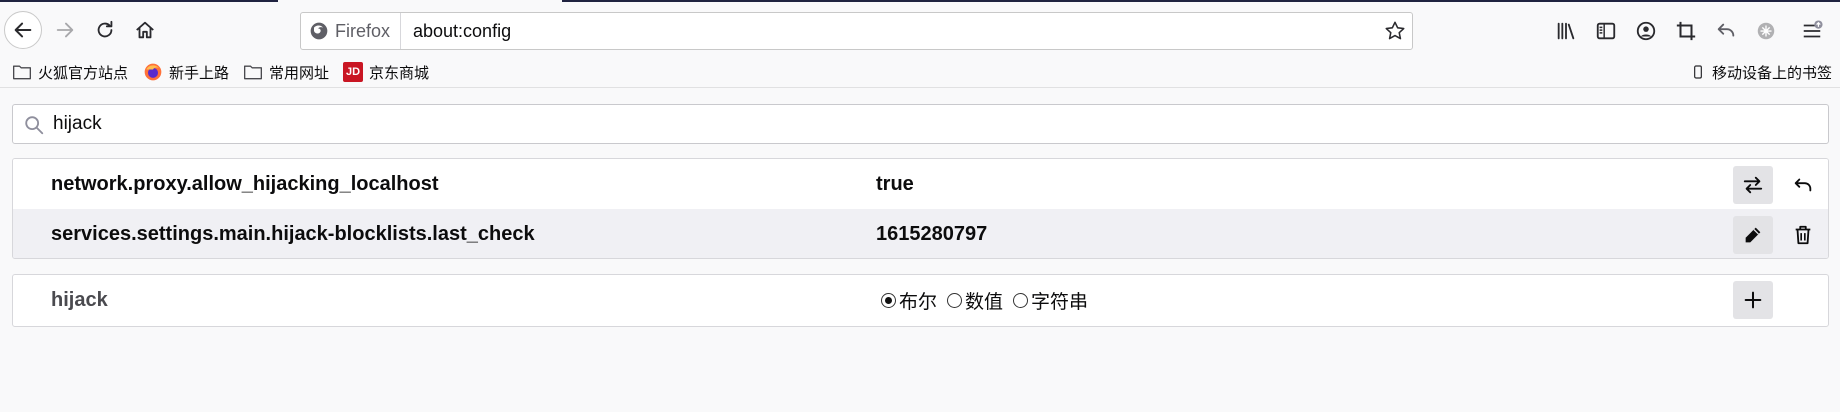 Image resolution: width=1840 pixels, height=412 pixels. I want to click on search-field, so click(920, 124).